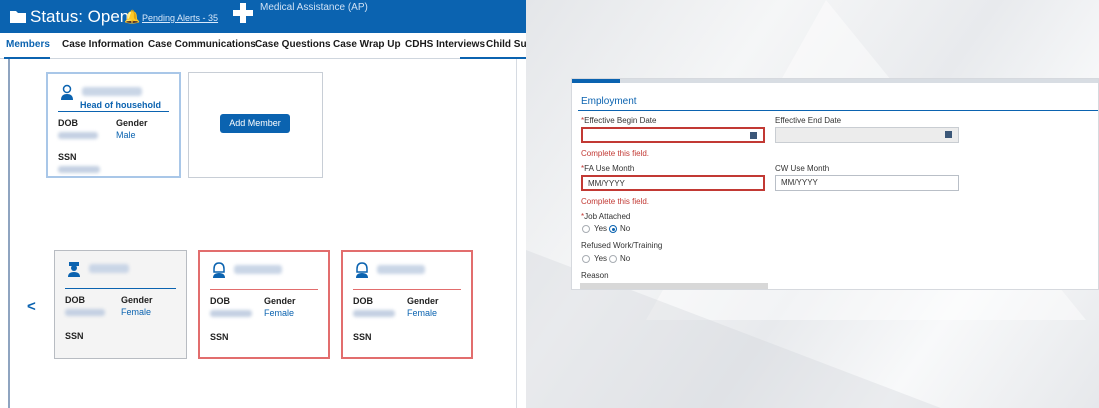 The image size is (1099, 408). Describe the element at coordinates (314, 7) in the screenshot. I see `program-name: Medical Assistance (AP)` at that location.